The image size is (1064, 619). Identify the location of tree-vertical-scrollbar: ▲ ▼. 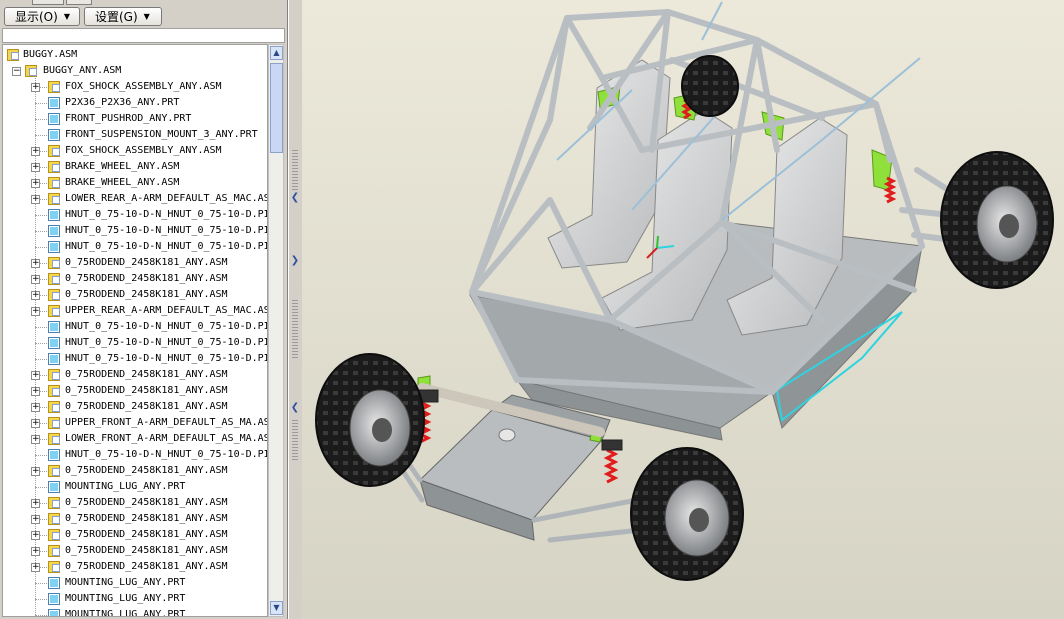
(276, 330).